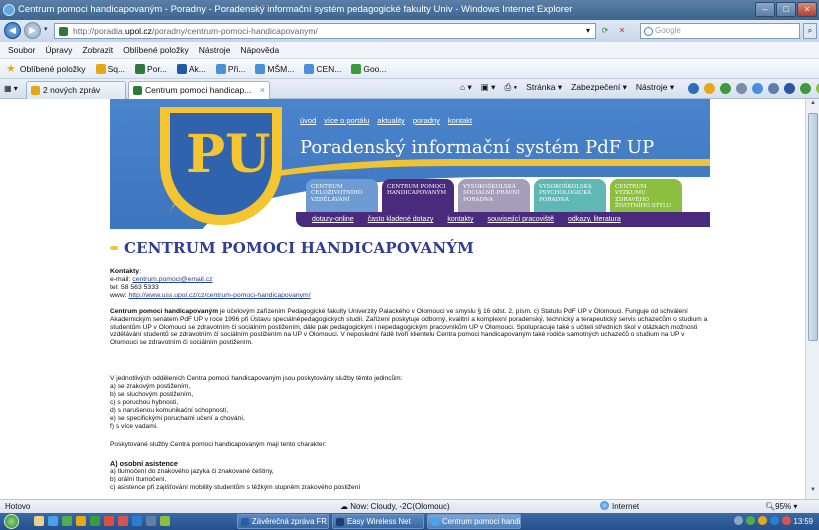  Describe the element at coordinates (63, 31) in the screenshot. I see `site-favicon-icon` at that location.